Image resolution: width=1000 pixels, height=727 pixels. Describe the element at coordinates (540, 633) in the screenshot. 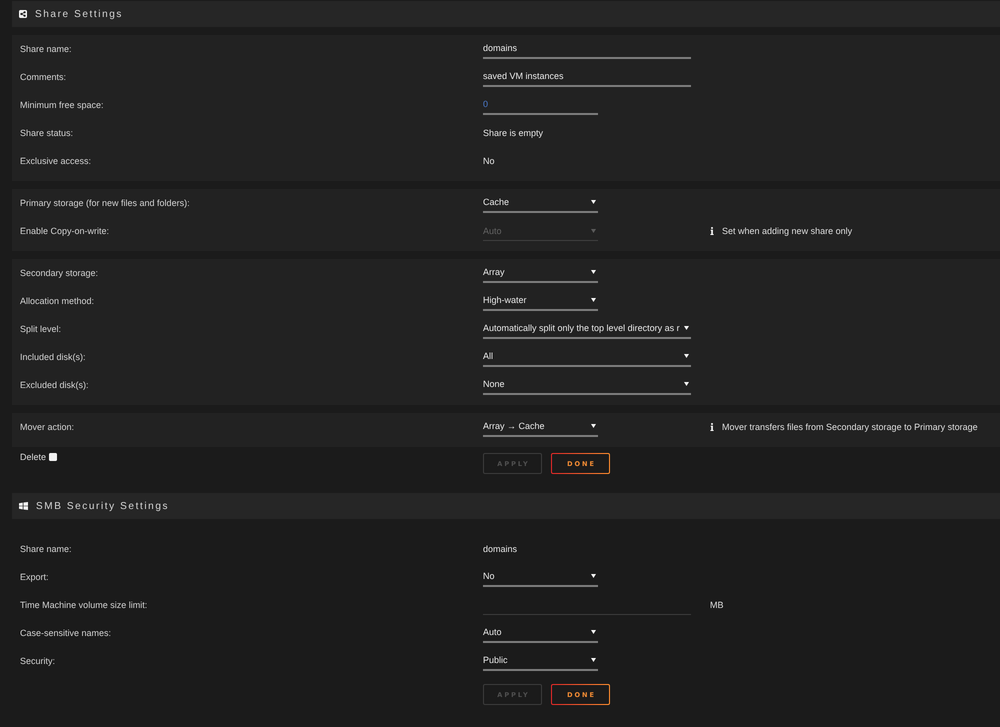

I see `dropdown: Auto` at that location.